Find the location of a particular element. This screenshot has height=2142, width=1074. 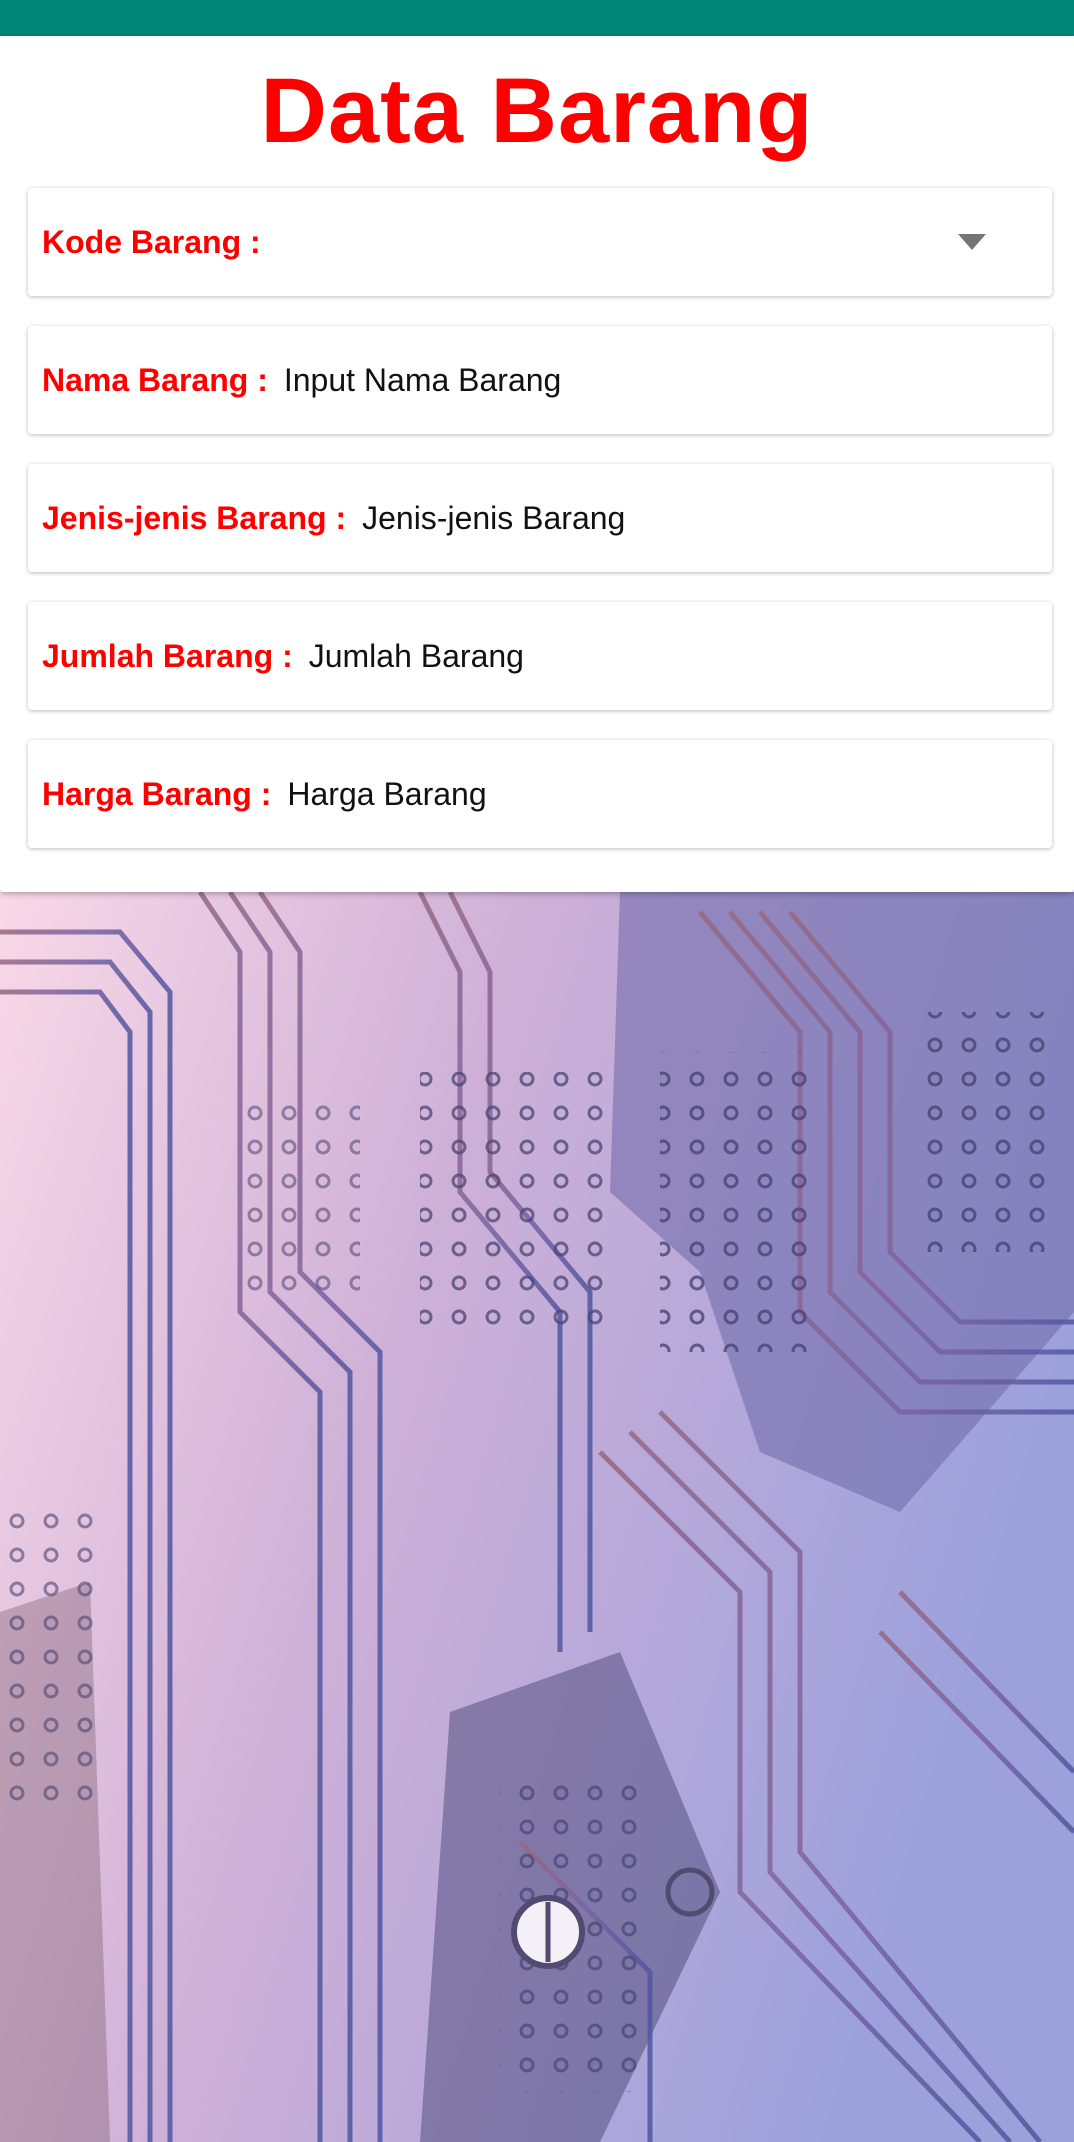

chevron-down-icon is located at coordinates (972, 242).